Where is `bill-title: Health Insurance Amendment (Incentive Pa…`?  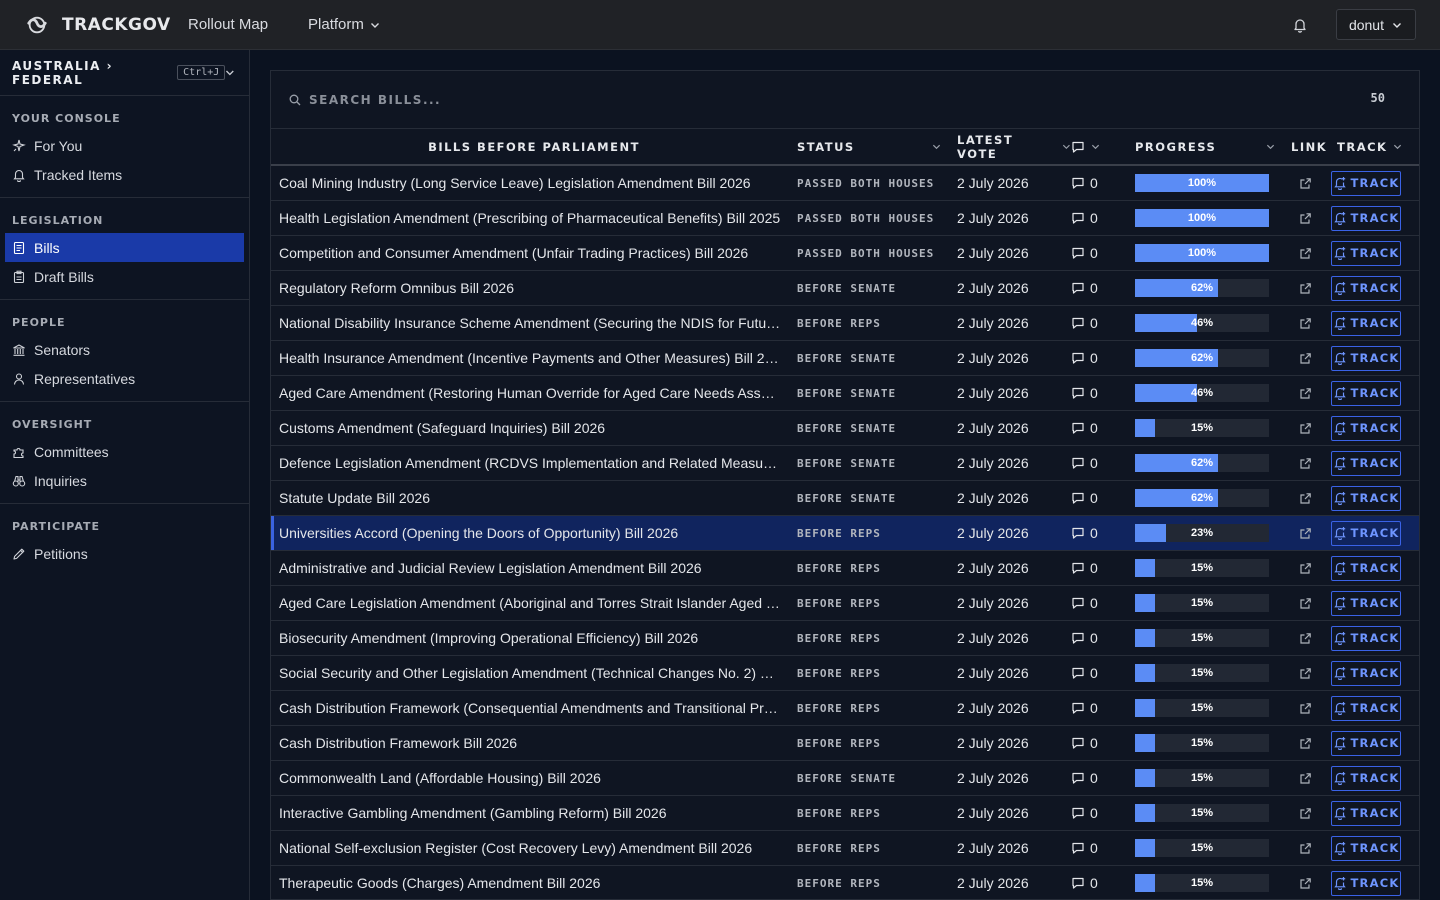
bill-title: Health Insurance Amendment (Incentive Pa… is located at coordinates (530, 358).